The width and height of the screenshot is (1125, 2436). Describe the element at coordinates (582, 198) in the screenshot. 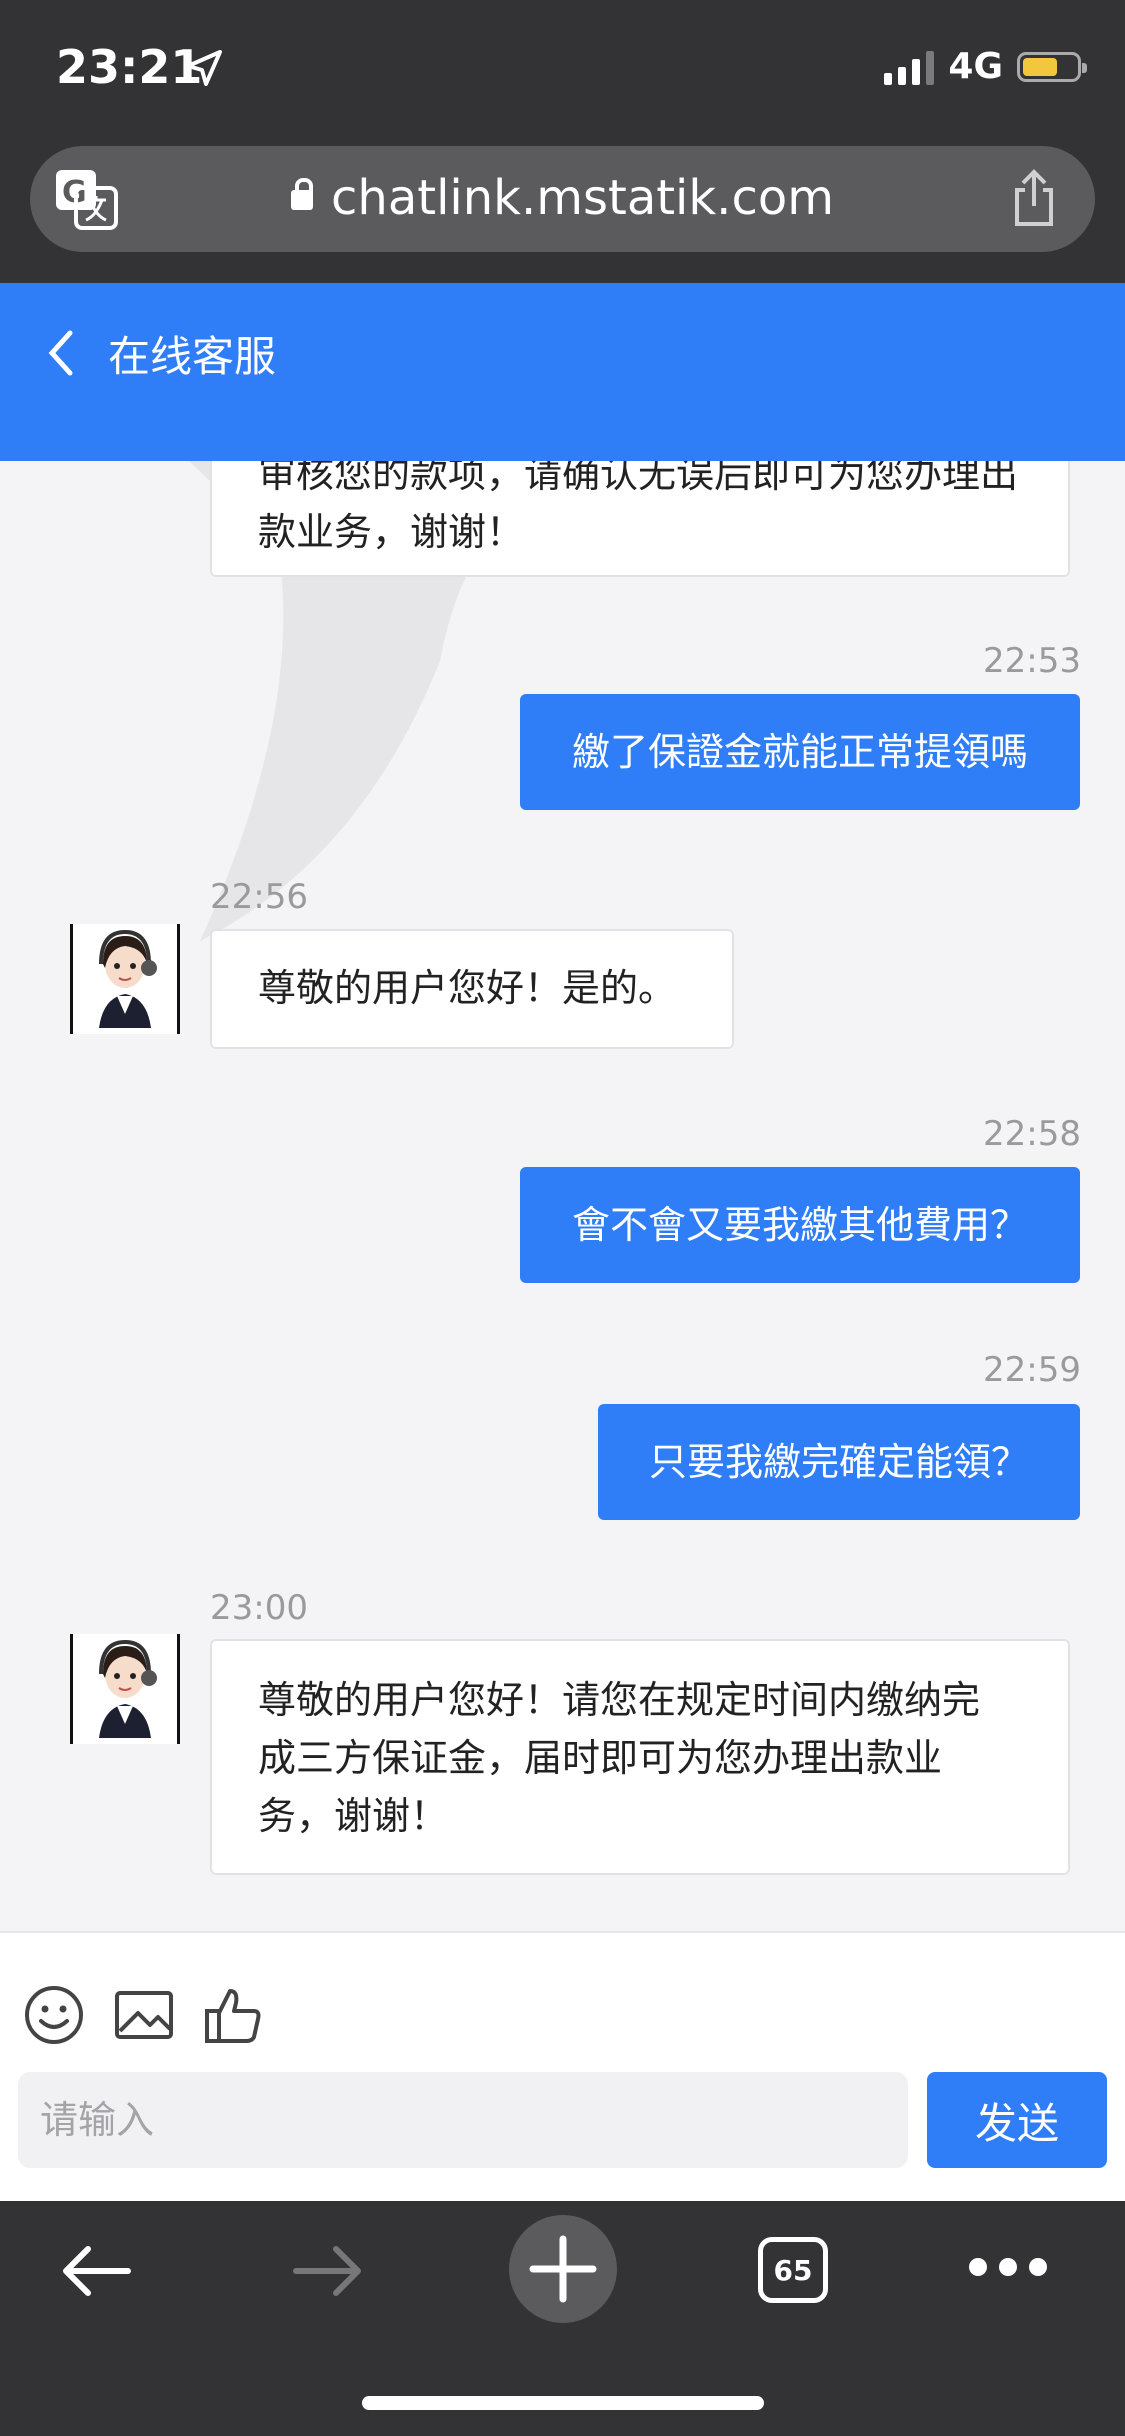

I see `url-text: chatlink.mstatik.com` at that location.